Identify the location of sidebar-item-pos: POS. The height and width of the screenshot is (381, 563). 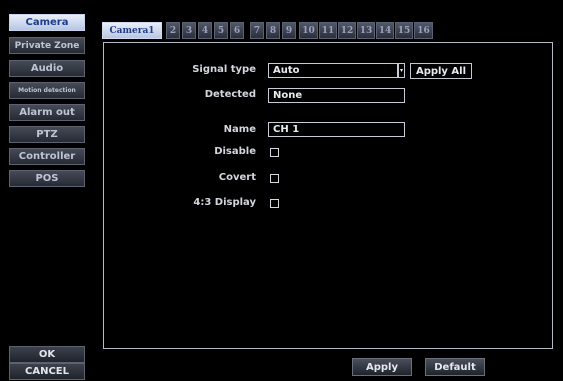
(47, 178).